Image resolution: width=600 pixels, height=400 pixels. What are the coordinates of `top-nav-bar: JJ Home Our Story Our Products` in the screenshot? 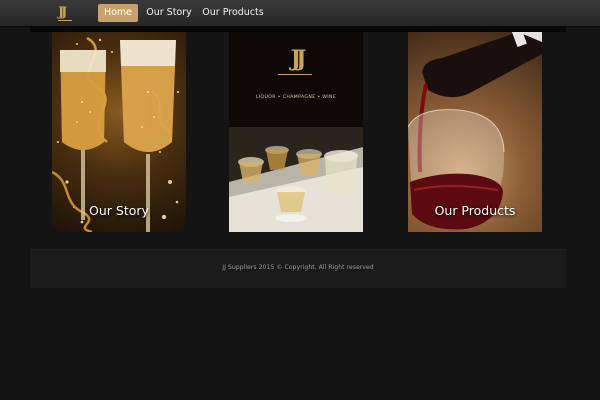 It's located at (300, 13).